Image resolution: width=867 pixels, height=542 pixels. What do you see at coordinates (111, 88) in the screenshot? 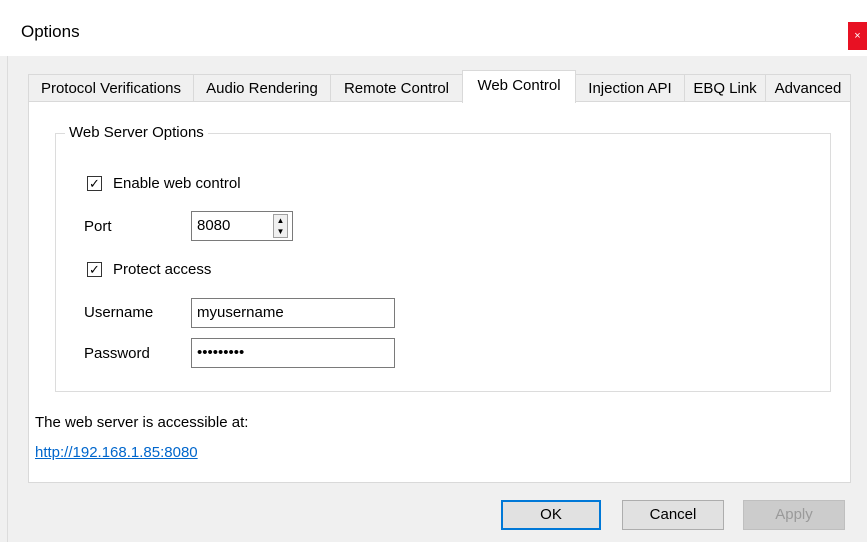
I see `tab-protocol-verifications: Protocol Verifications` at bounding box center [111, 88].